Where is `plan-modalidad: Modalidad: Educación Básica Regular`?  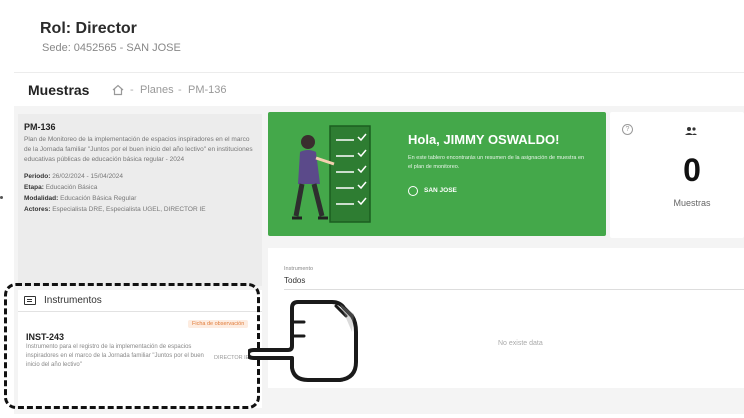 plan-modalidad: Modalidad: Educación Básica Regular is located at coordinates (80, 198).